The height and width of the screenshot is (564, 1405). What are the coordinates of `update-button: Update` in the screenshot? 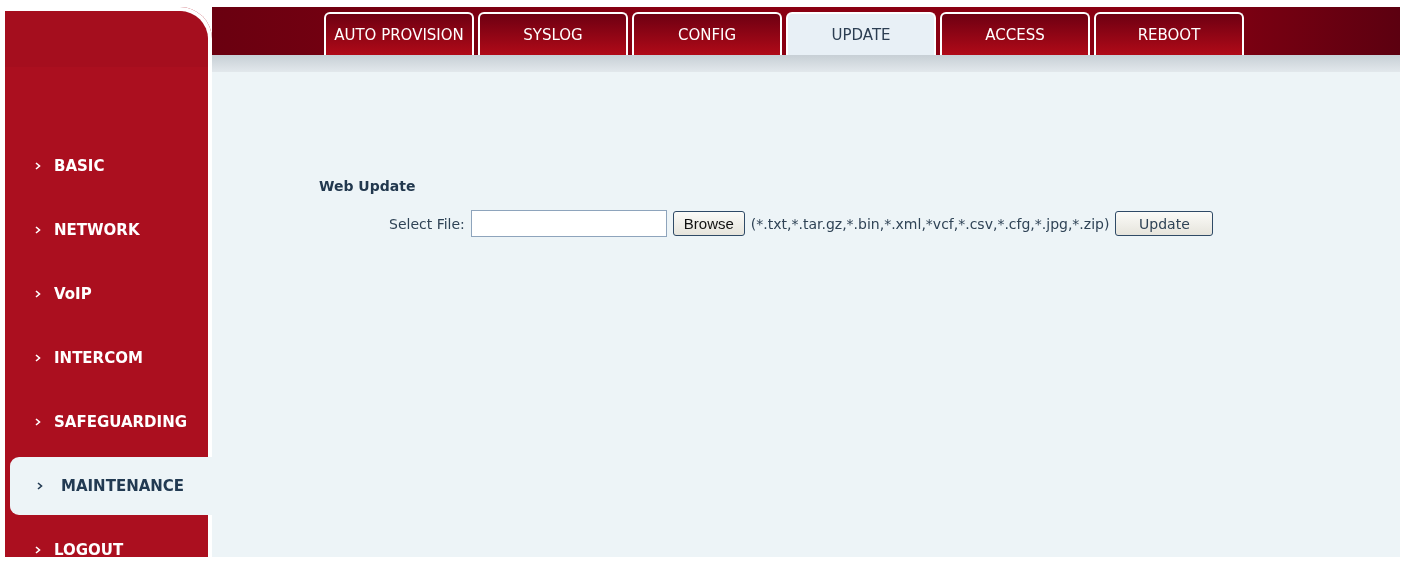 It's located at (1164, 223).